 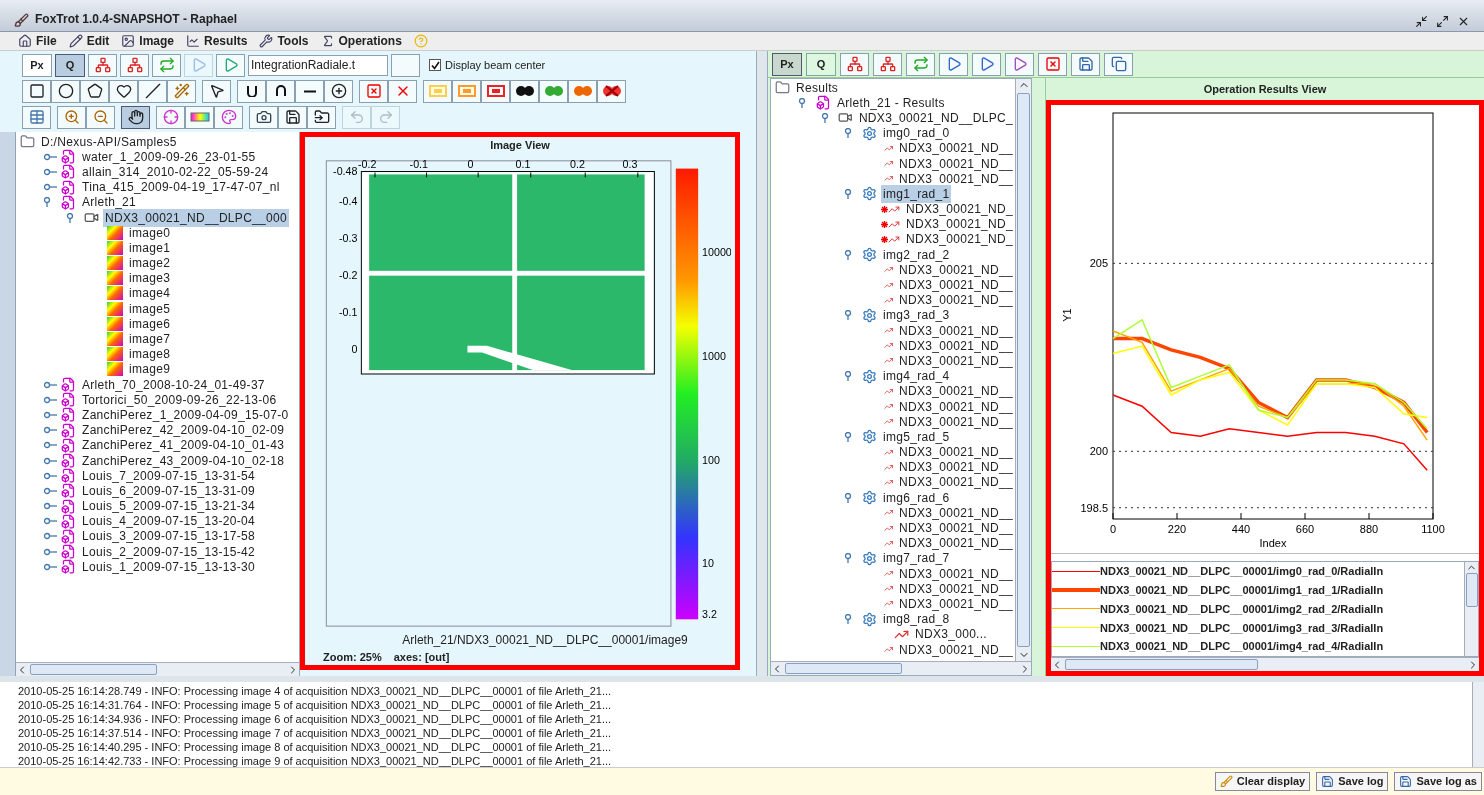 What do you see at coordinates (196, 217) in the screenshot?
I see `tree-node-label: NDX3_00021_ND__DLPC__000` at bounding box center [196, 217].